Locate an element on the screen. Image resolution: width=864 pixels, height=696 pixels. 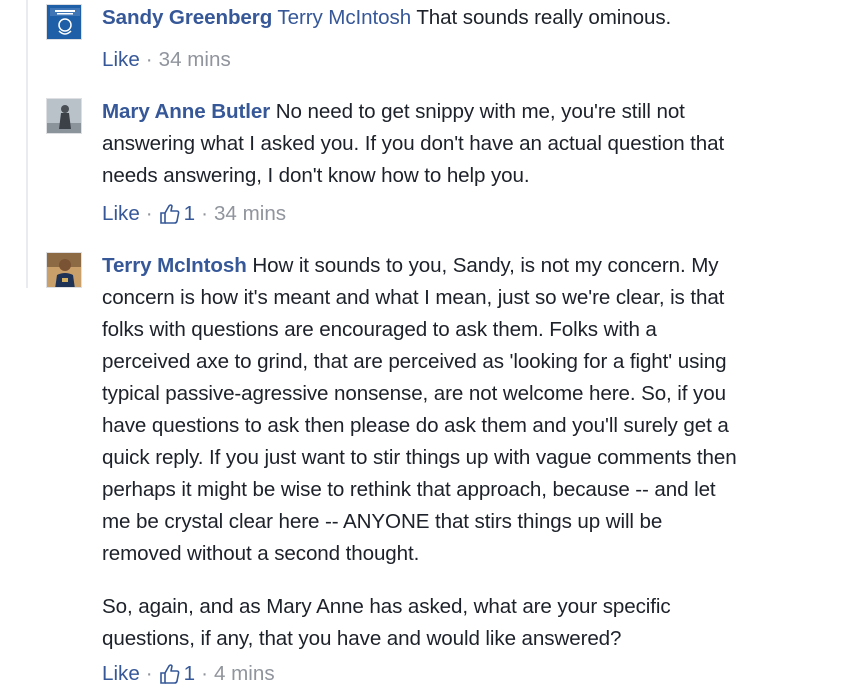
comment-actions: Like · 1 · 34 mins is located at coordinates (194, 214).